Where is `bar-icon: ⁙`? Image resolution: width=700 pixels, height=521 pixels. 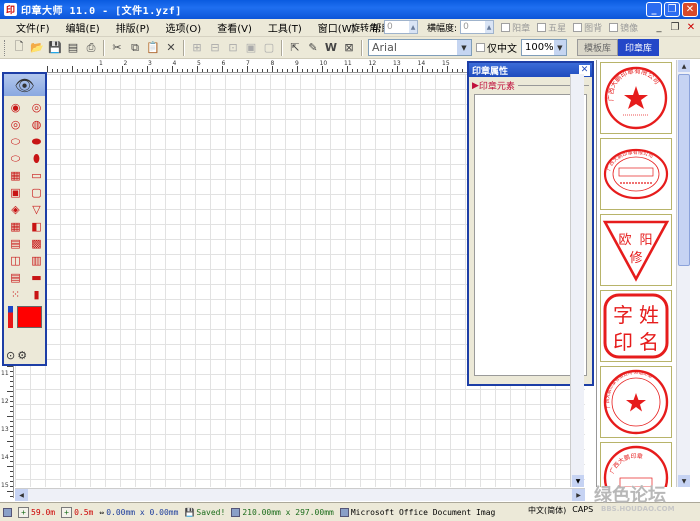
bar-icon: ⁙ is located at coordinates (15, 294).